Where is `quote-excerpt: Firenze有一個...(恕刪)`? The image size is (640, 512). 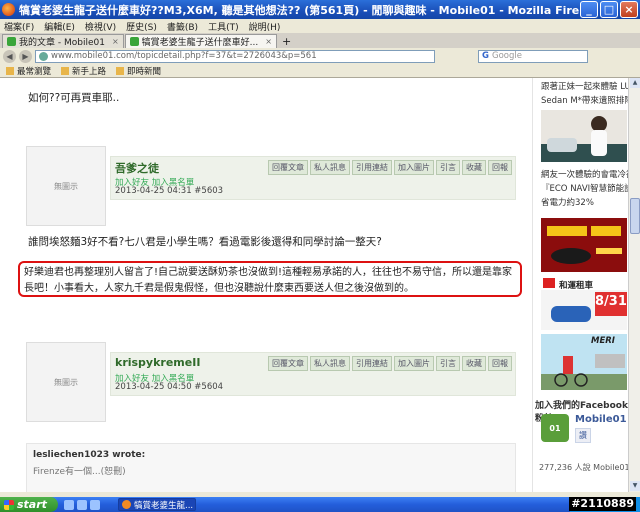
quote-excerpt: Firenze有一個...(恕刪) is located at coordinates (271, 470).